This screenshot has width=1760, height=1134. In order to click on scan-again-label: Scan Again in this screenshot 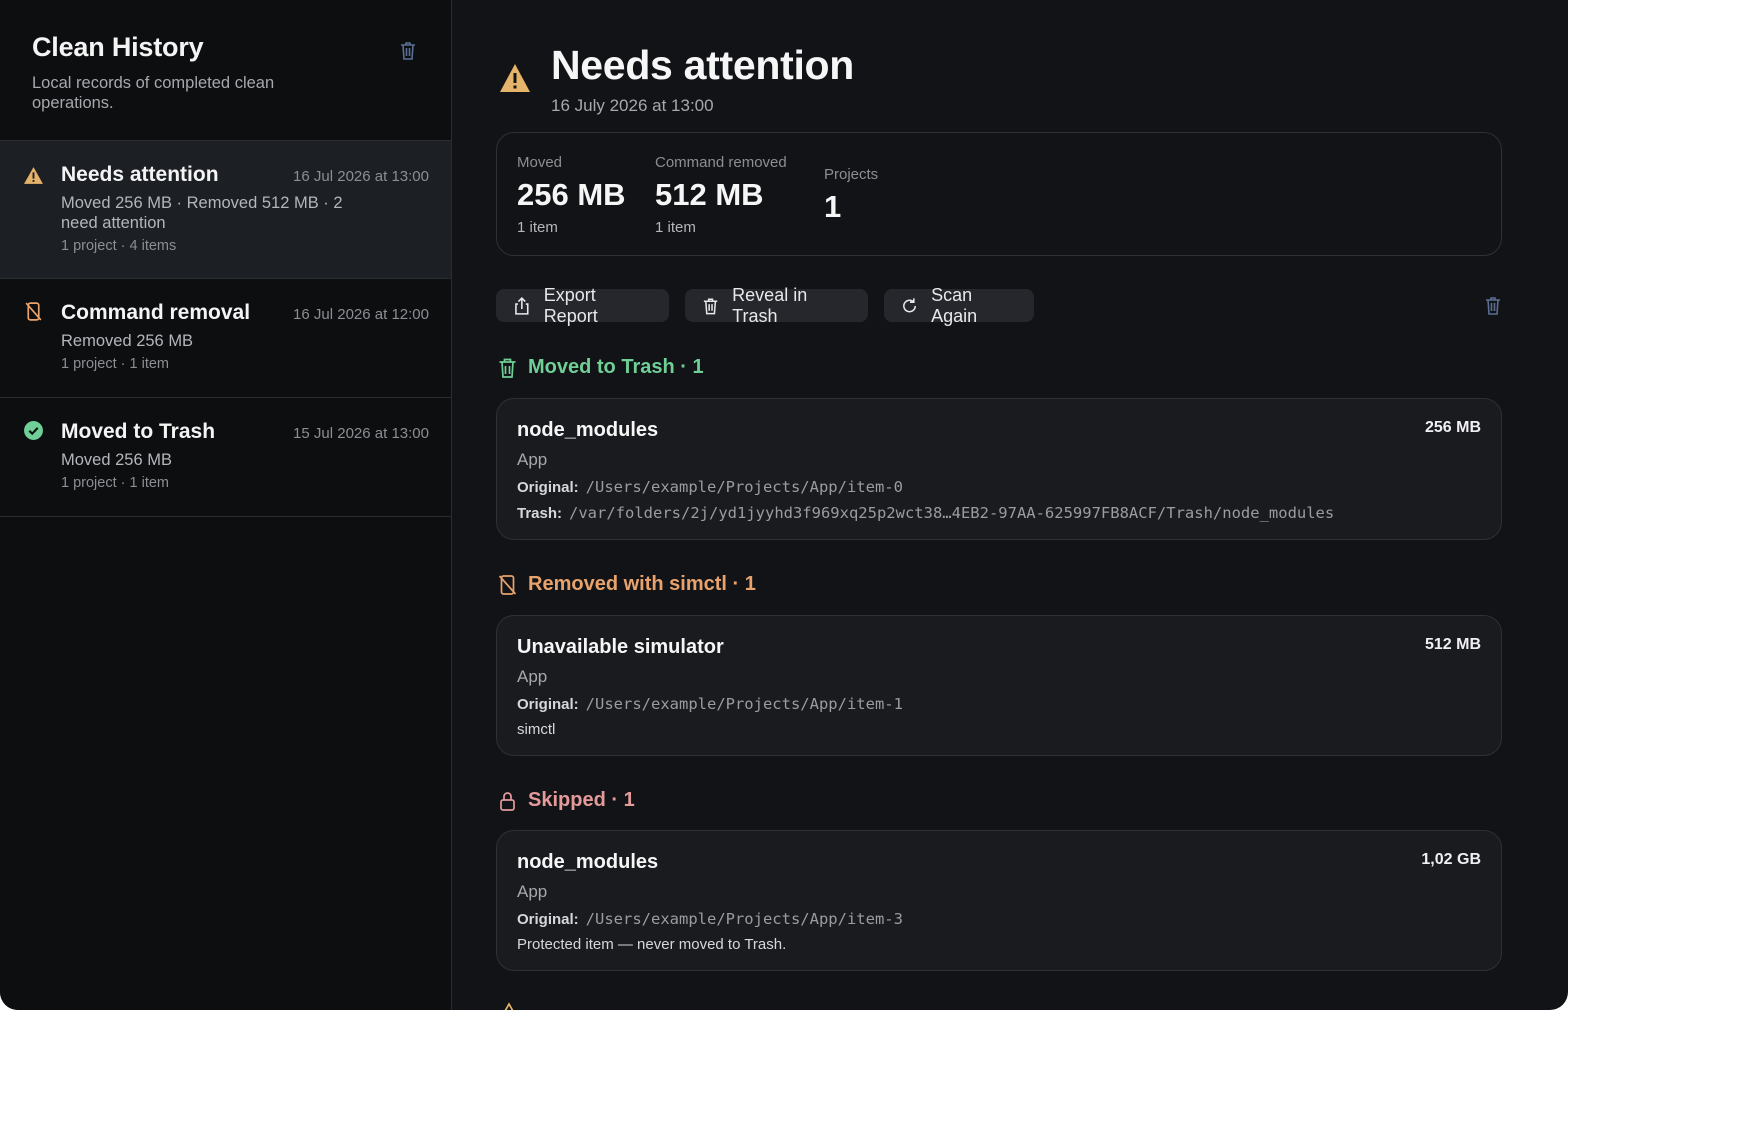, I will do `click(954, 305)`.